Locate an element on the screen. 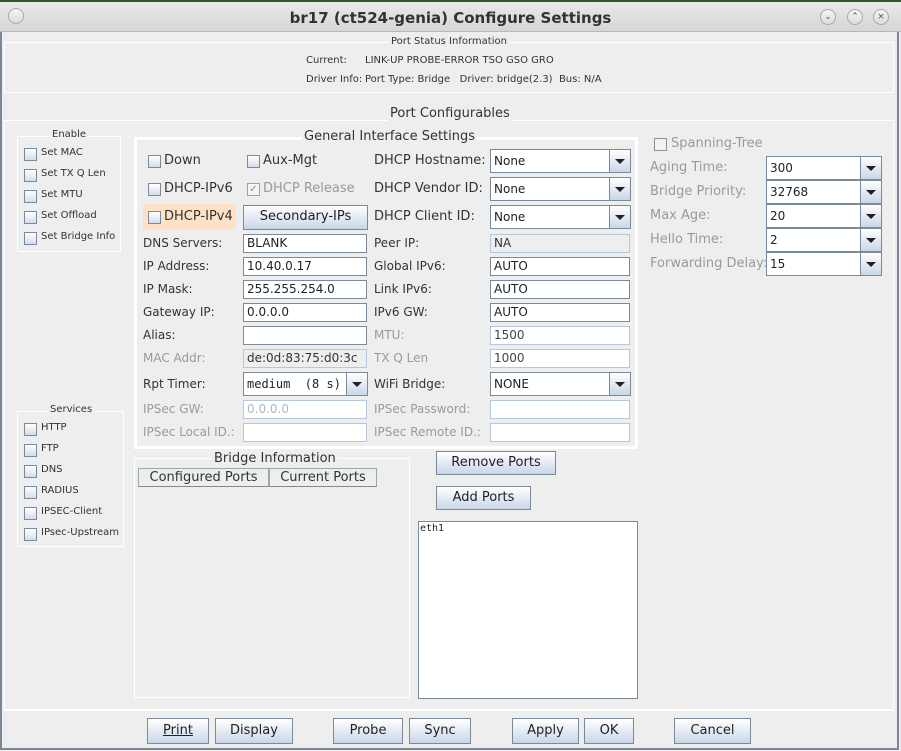 The width and height of the screenshot is (901, 751). cancel-button: Cancel is located at coordinates (712, 731).